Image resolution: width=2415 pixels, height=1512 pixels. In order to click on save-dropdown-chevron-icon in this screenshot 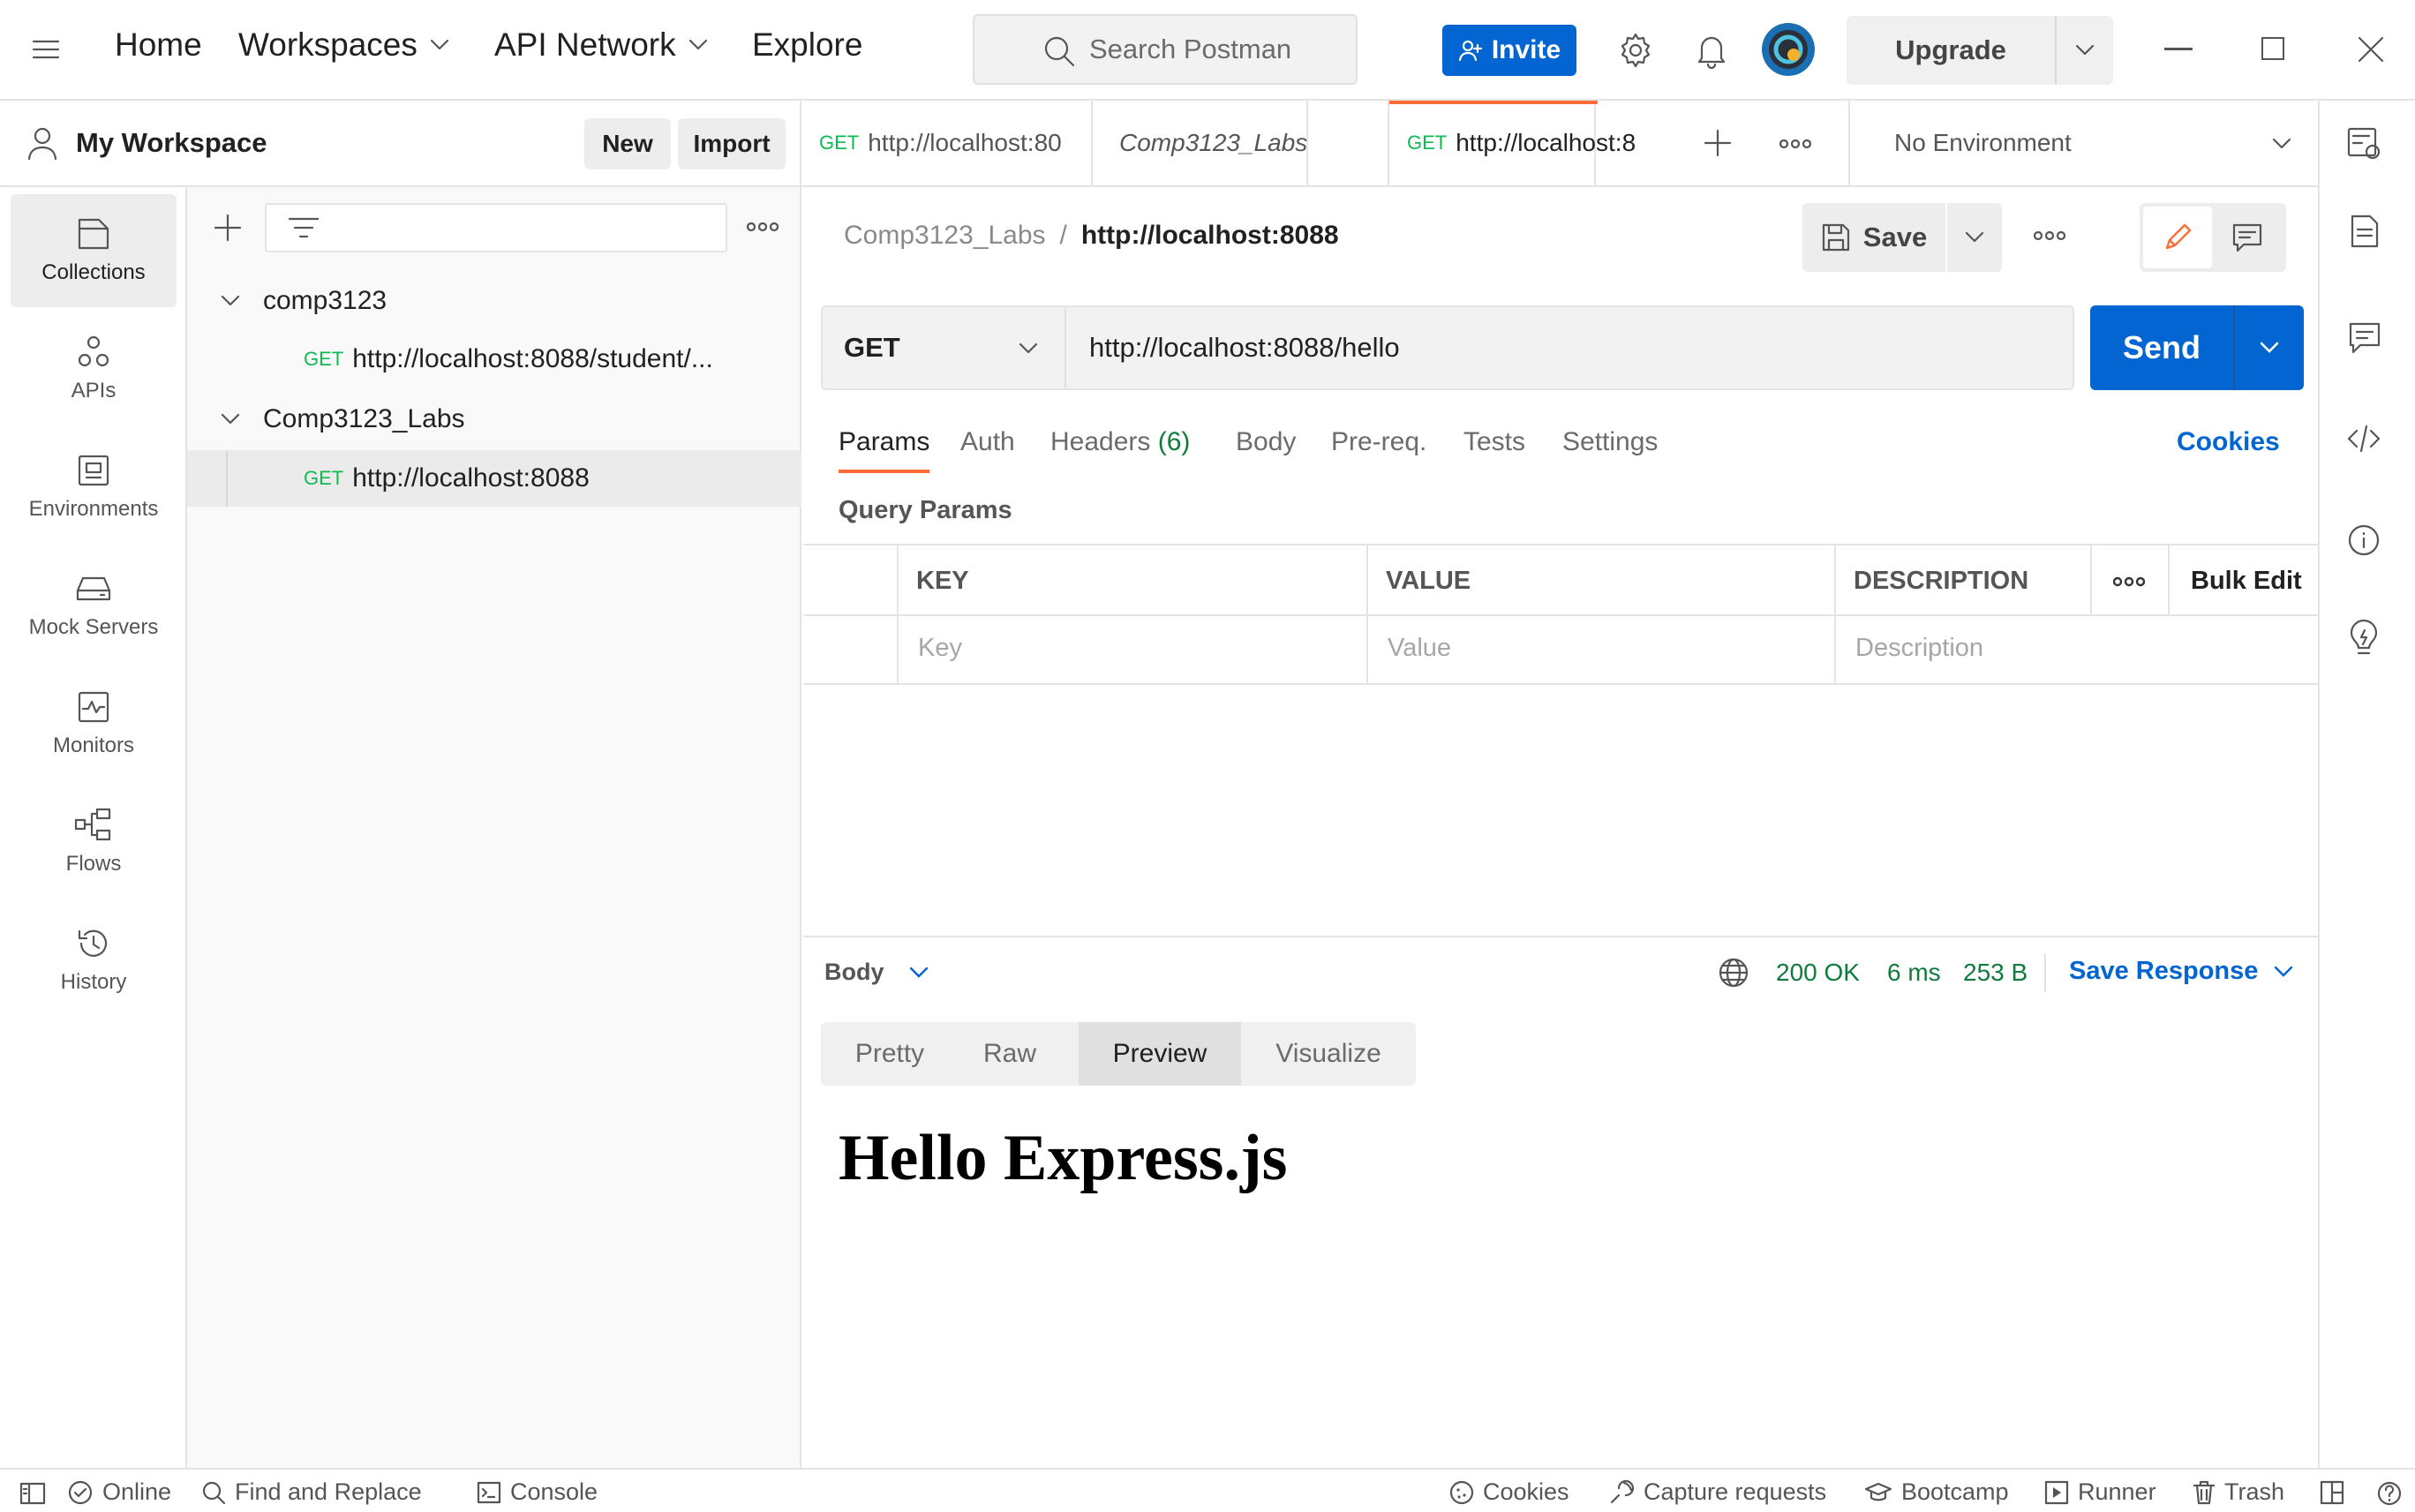, I will do `click(1974, 237)`.